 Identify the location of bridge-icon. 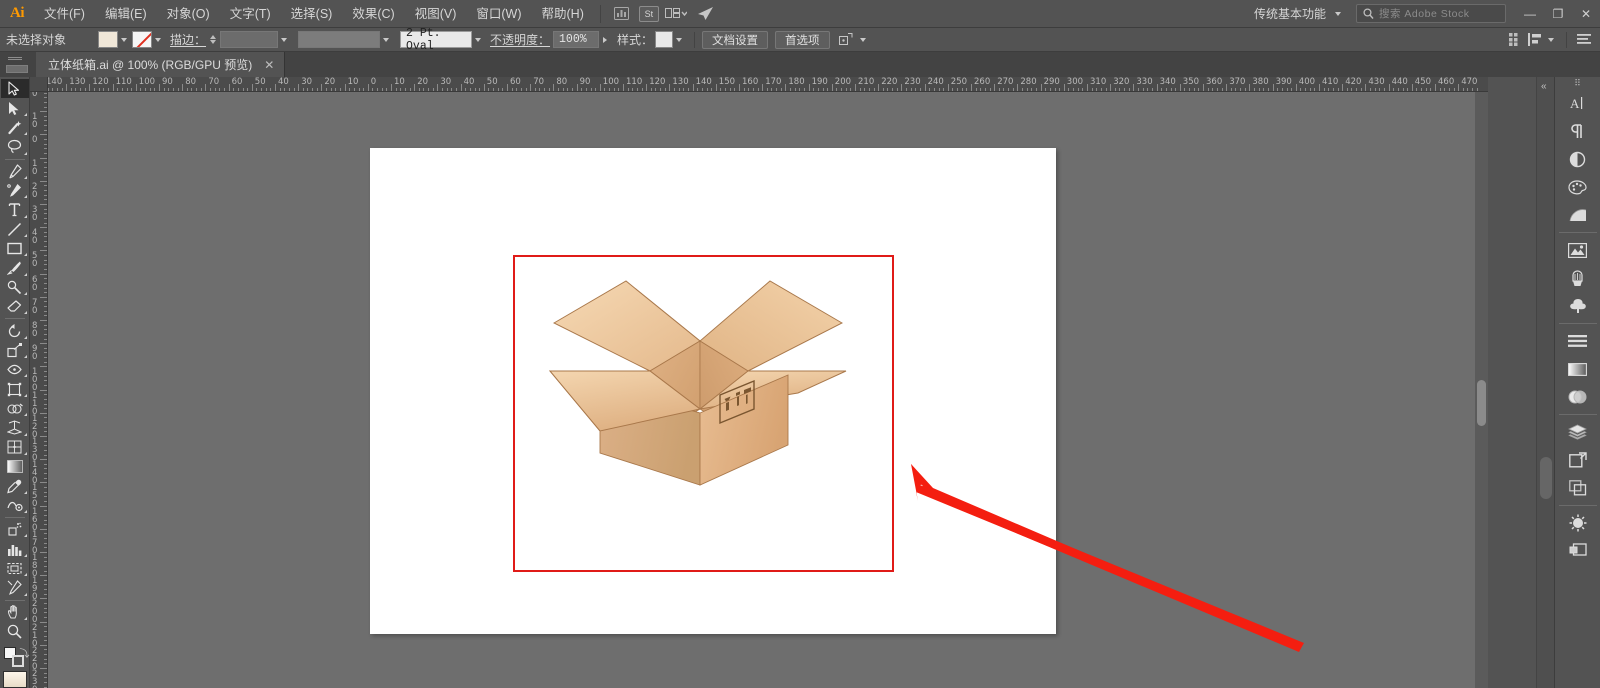
(622, 14).